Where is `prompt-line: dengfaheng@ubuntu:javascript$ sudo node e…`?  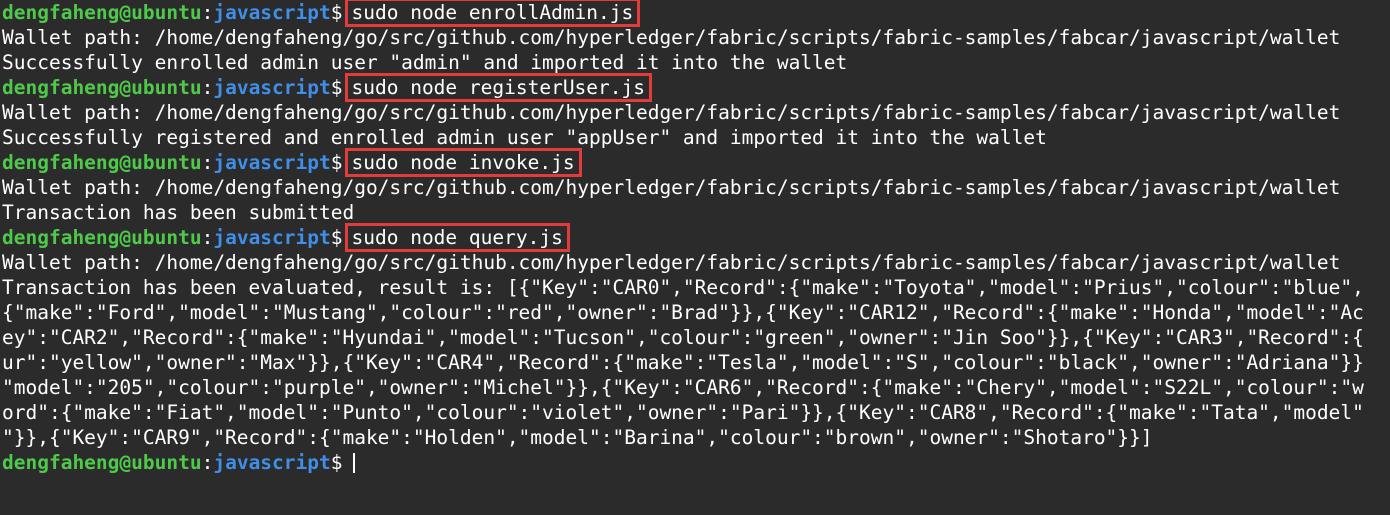
prompt-line: dengfaheng@ubuntu:javascript$ sudo node e… is located at coordinates (683, 13).